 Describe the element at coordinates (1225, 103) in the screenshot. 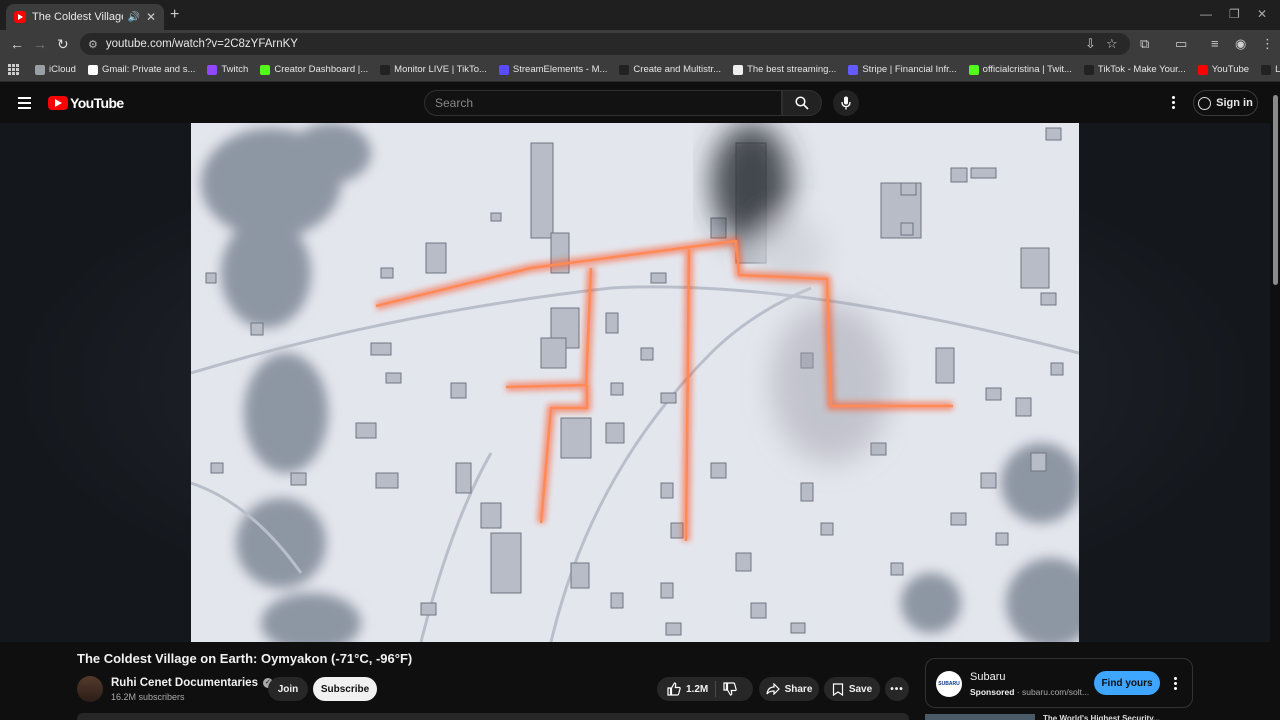

I see `sign-in-button: Sign in` at that location.